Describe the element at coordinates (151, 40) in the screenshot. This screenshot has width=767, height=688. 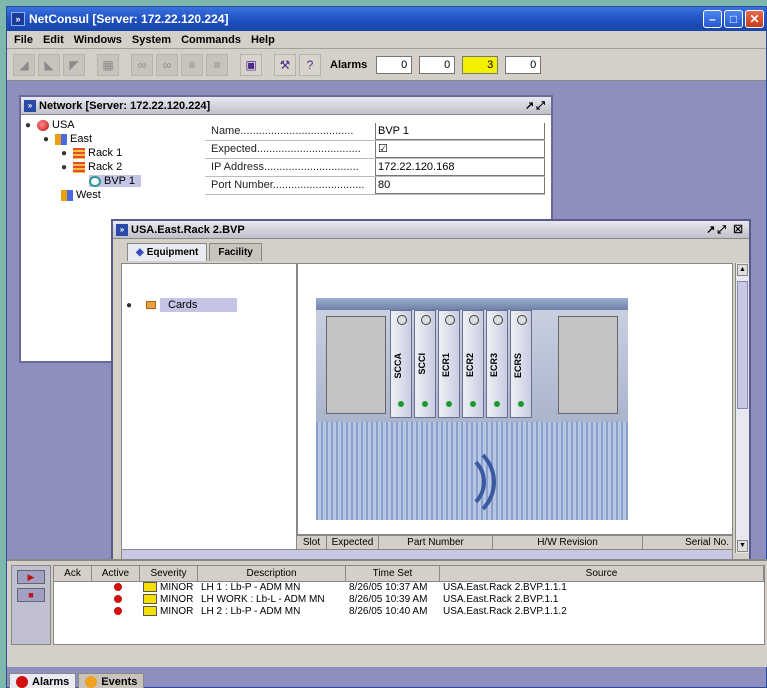
I see `menu-system: System` at that location.